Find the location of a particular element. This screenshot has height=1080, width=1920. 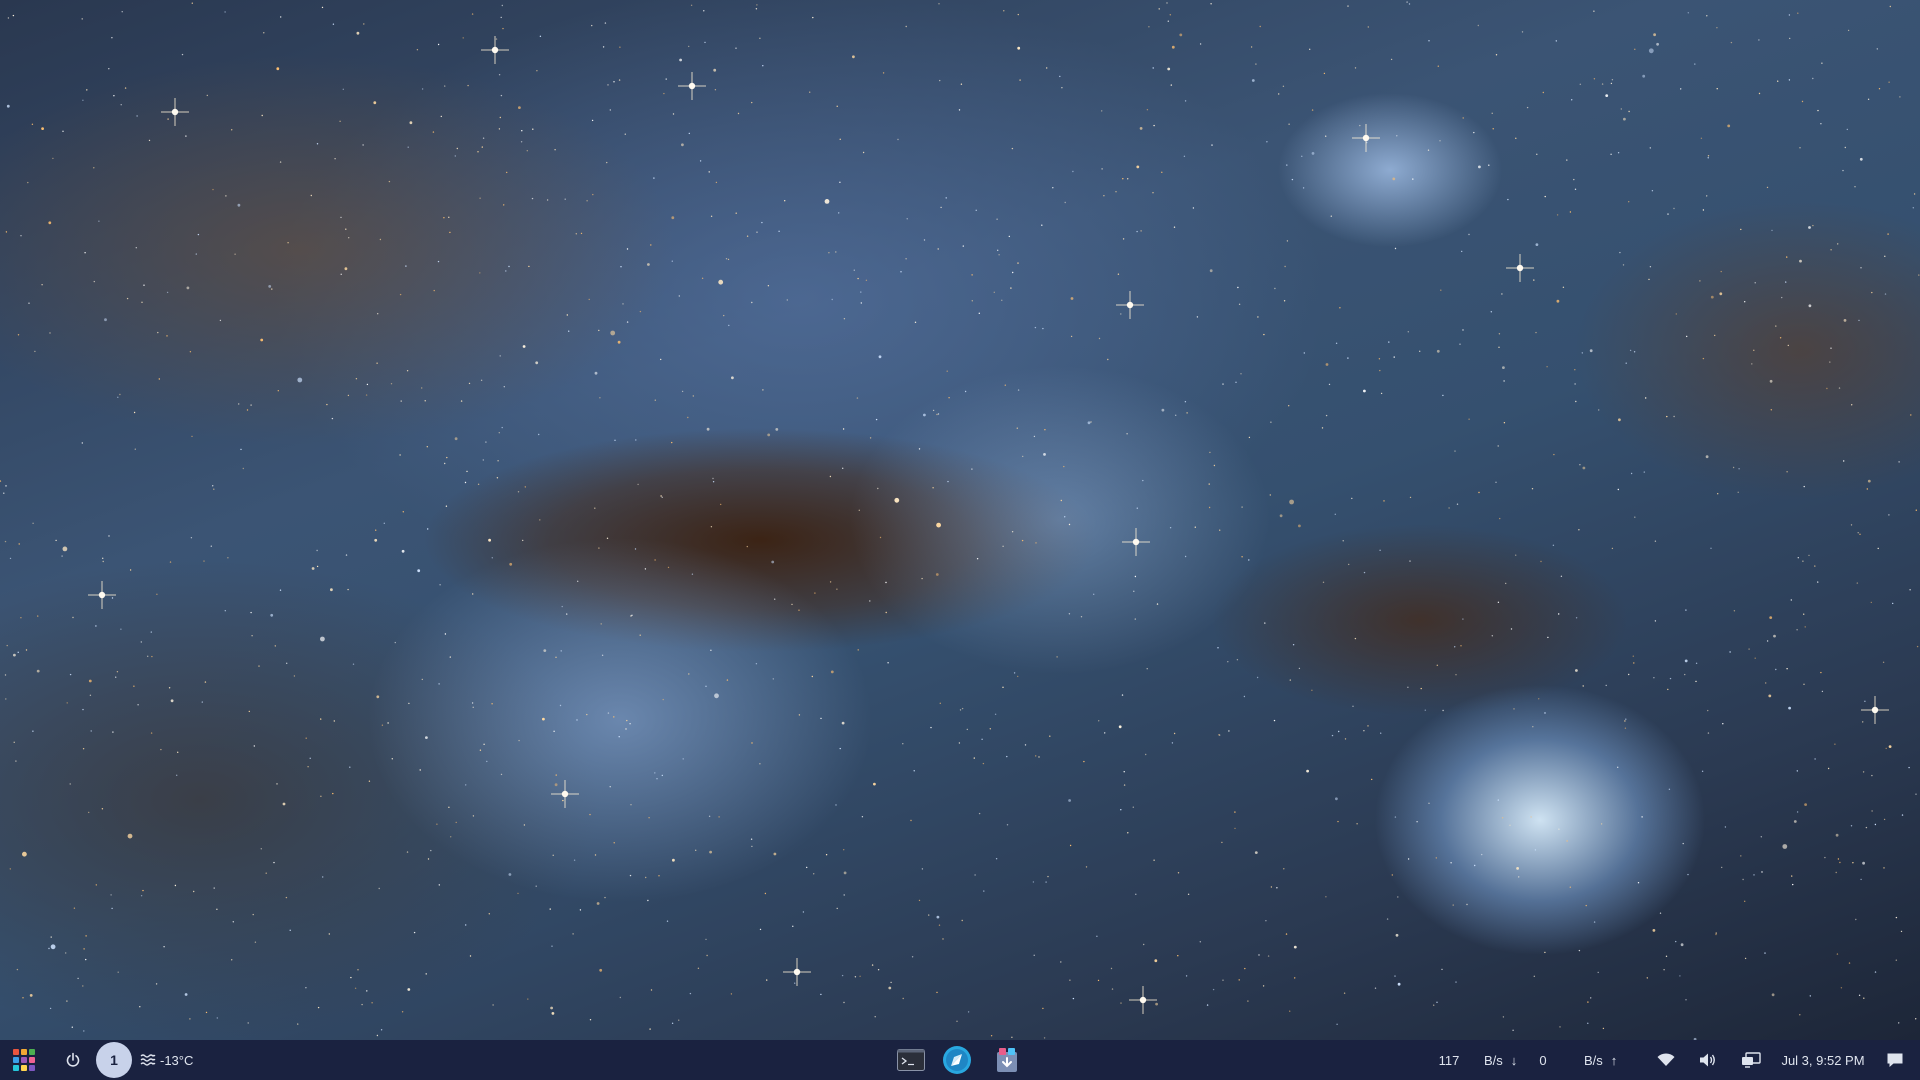

browser-icon is located at coordinates (957, 1060).